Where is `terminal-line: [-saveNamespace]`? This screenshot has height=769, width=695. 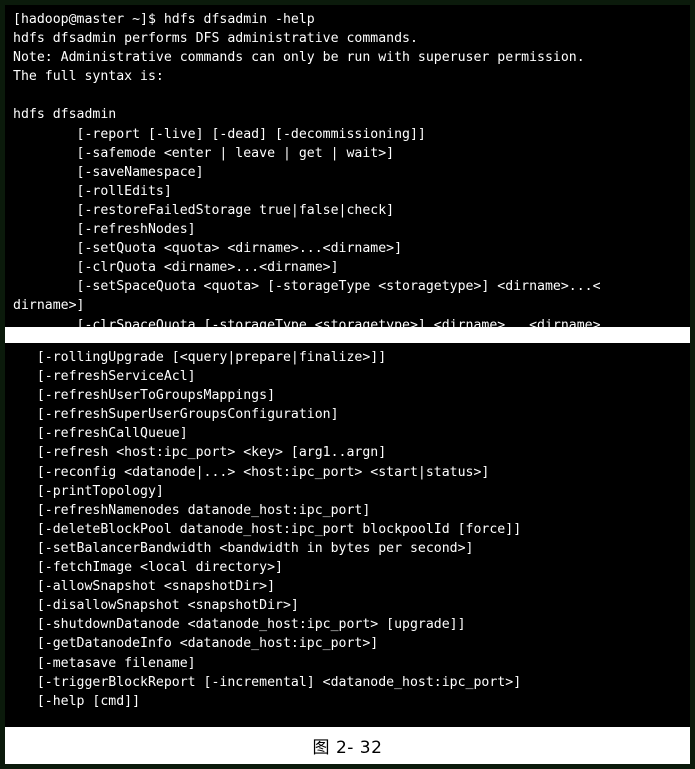 terminal-line: [-saveNamespace] is located at coordinates (108, 172).